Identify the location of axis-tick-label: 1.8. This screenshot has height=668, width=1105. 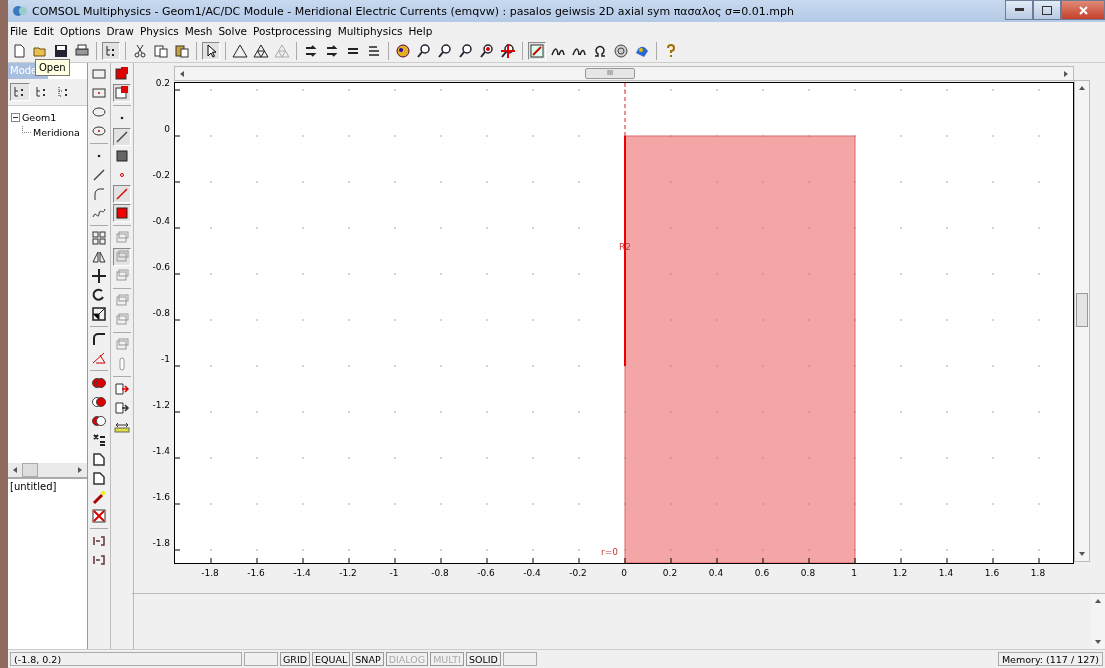
(1038, 573).